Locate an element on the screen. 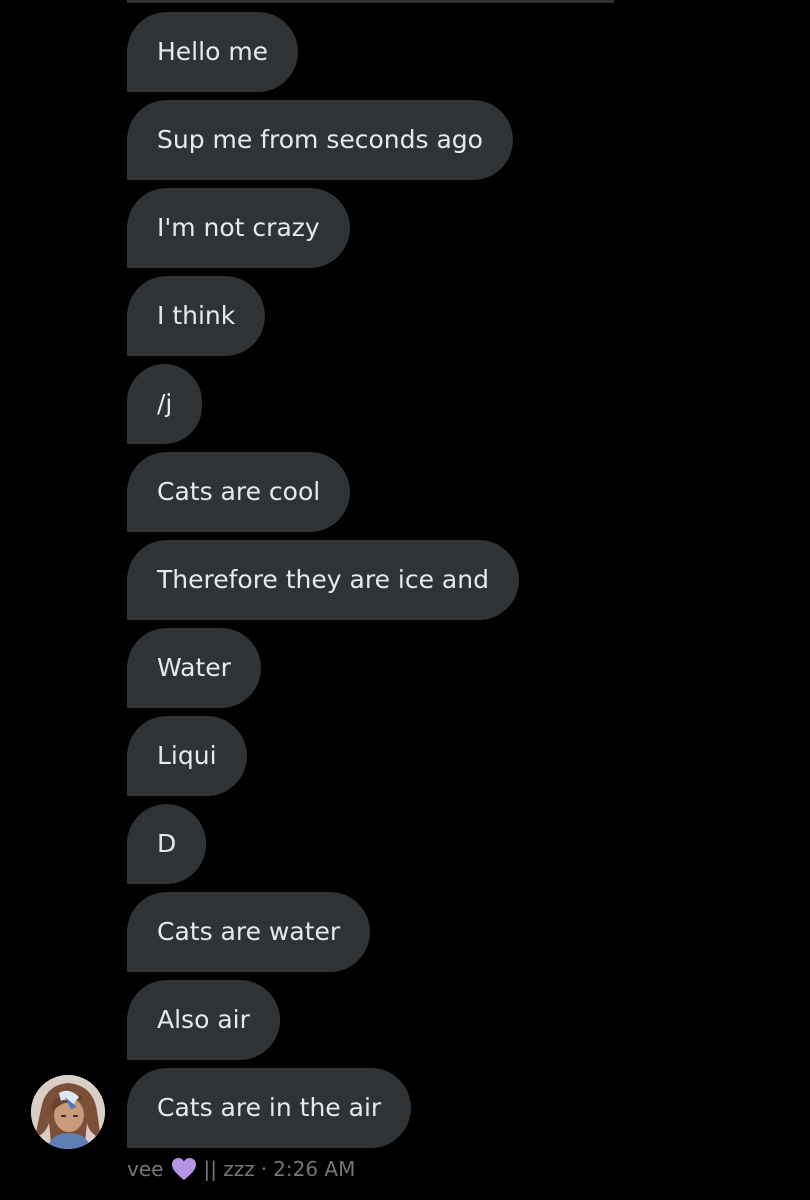 The width and height of the screenshot is (810, 1200). message-bubble: Sup me from seconds ago is located at coordinates (320, 140).